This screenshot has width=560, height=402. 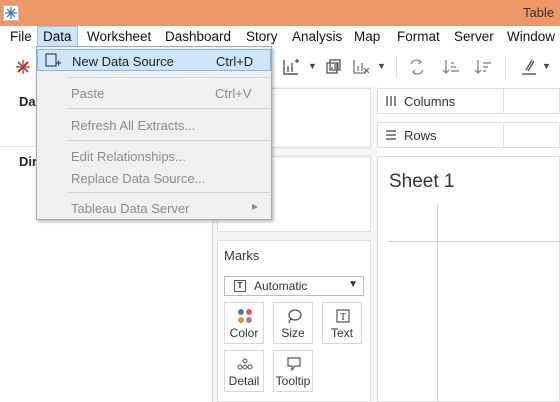 I want to click on detail-dots-icon, so click(x=245, y=364).